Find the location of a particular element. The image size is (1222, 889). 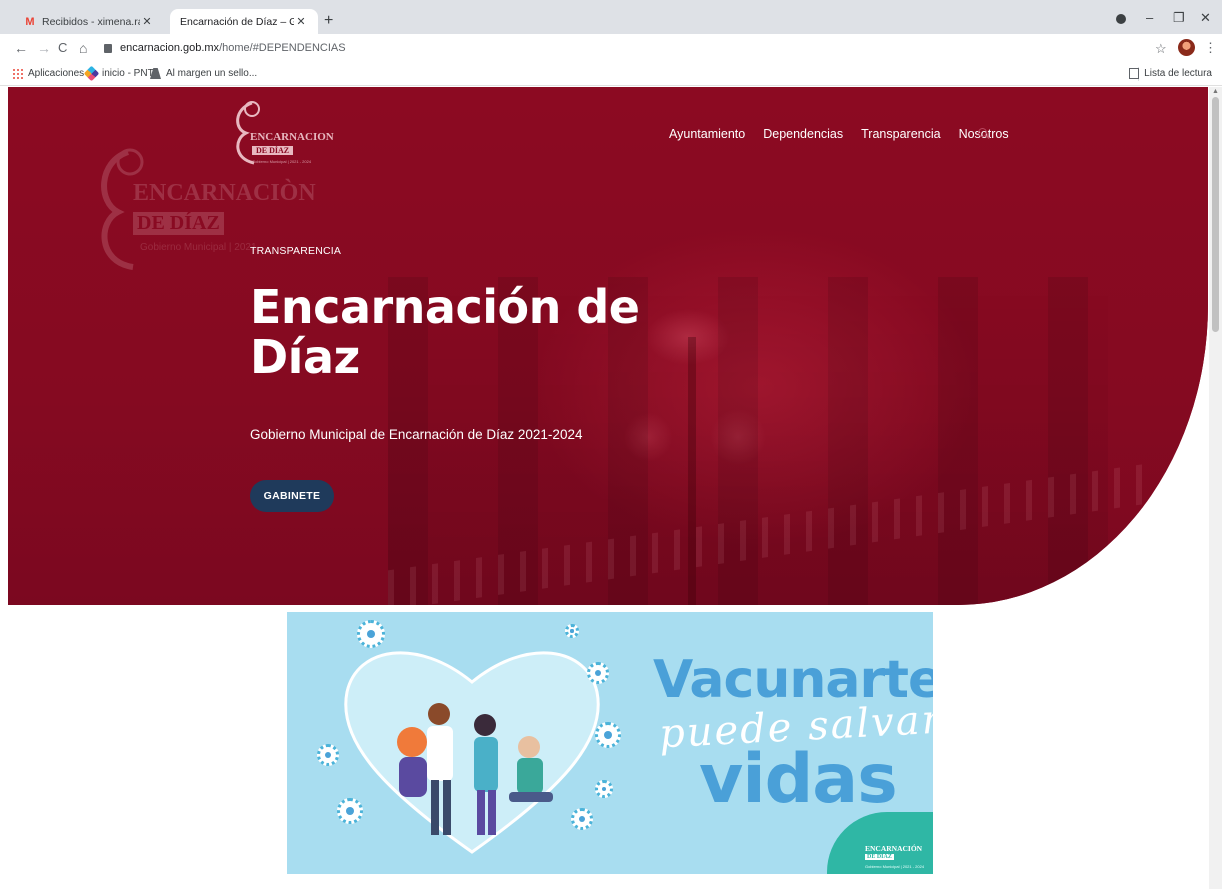

address-bar: encarnacion.gob.mx /home/#DEPENDENCIAS is located at coordinates (610, 48).